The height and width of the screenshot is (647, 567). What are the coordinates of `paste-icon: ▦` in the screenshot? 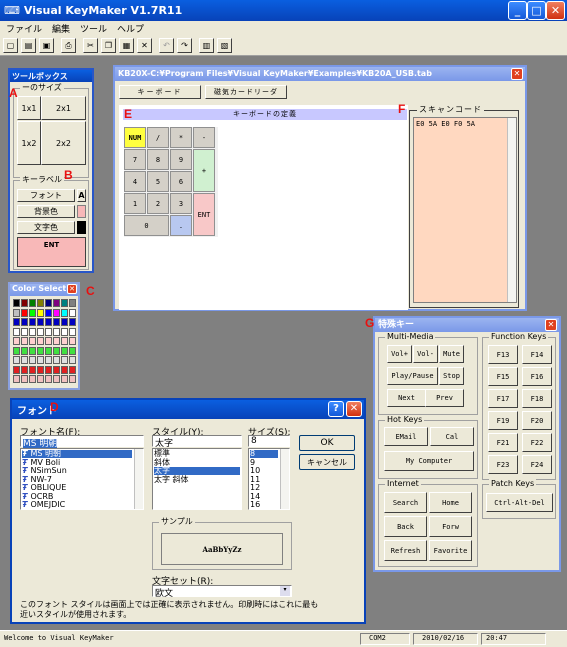 It's located at (126, 45).